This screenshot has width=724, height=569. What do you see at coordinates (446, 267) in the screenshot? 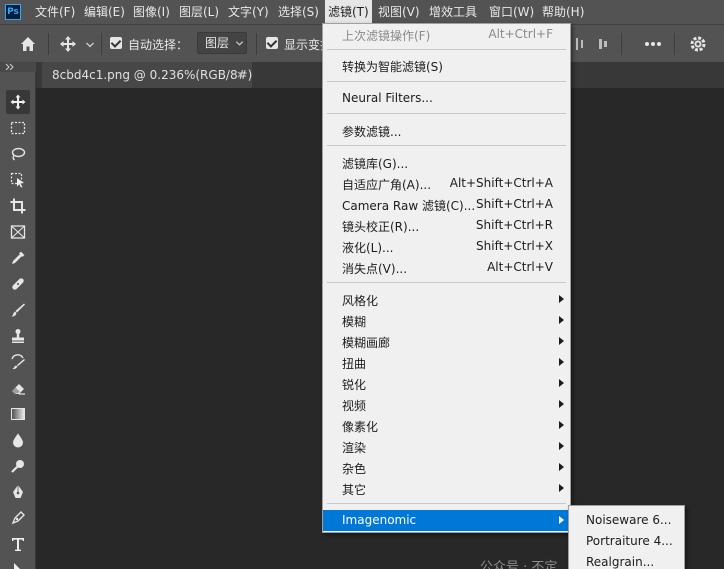
I see `menu-item-vanishing-point: 消失点(V)... Alt+Ctrl+V` at bounding box center [446, 267].